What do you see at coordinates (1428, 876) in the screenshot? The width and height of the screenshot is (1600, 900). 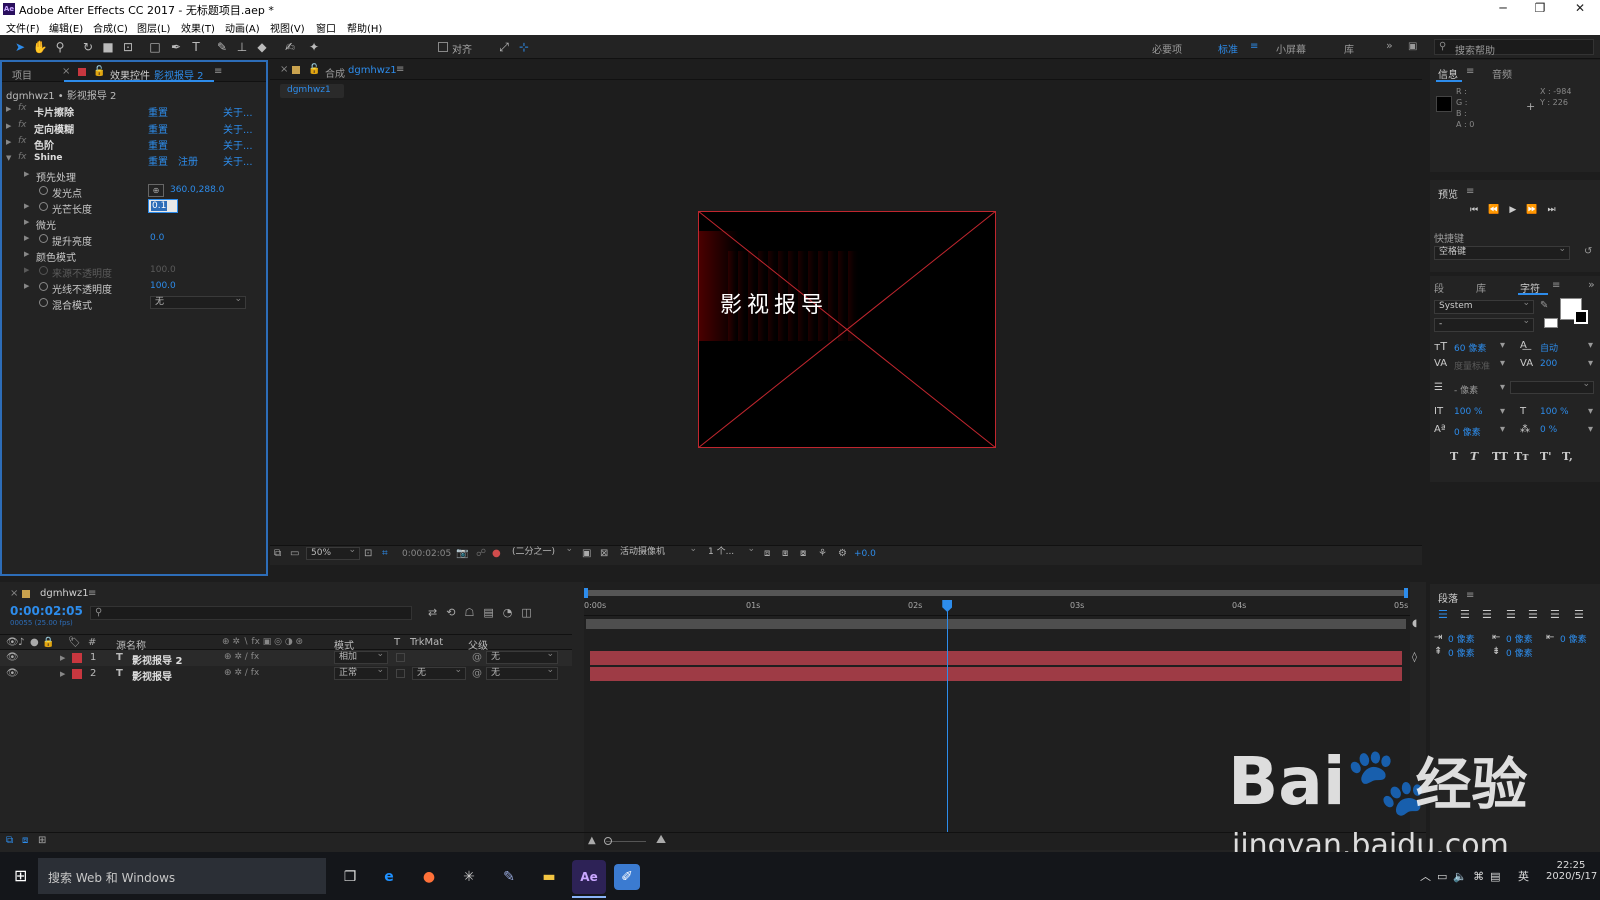 I see `tray-up-arrow-icon: ︿` at bounding box center [1428, 876].